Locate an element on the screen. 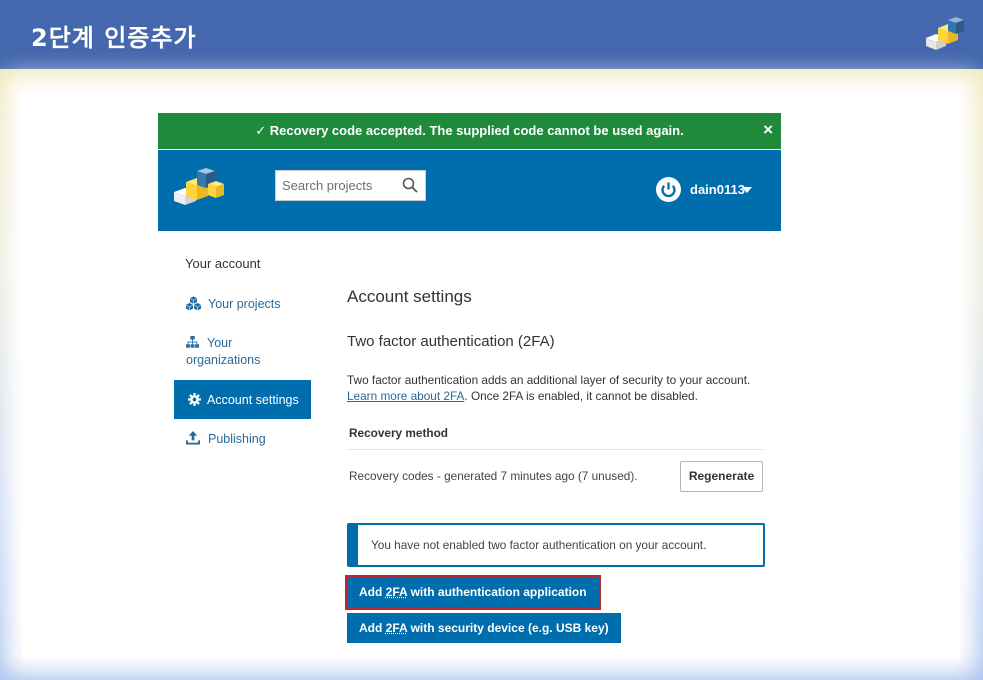  close-icon: × is located at coordinates (768, 130).